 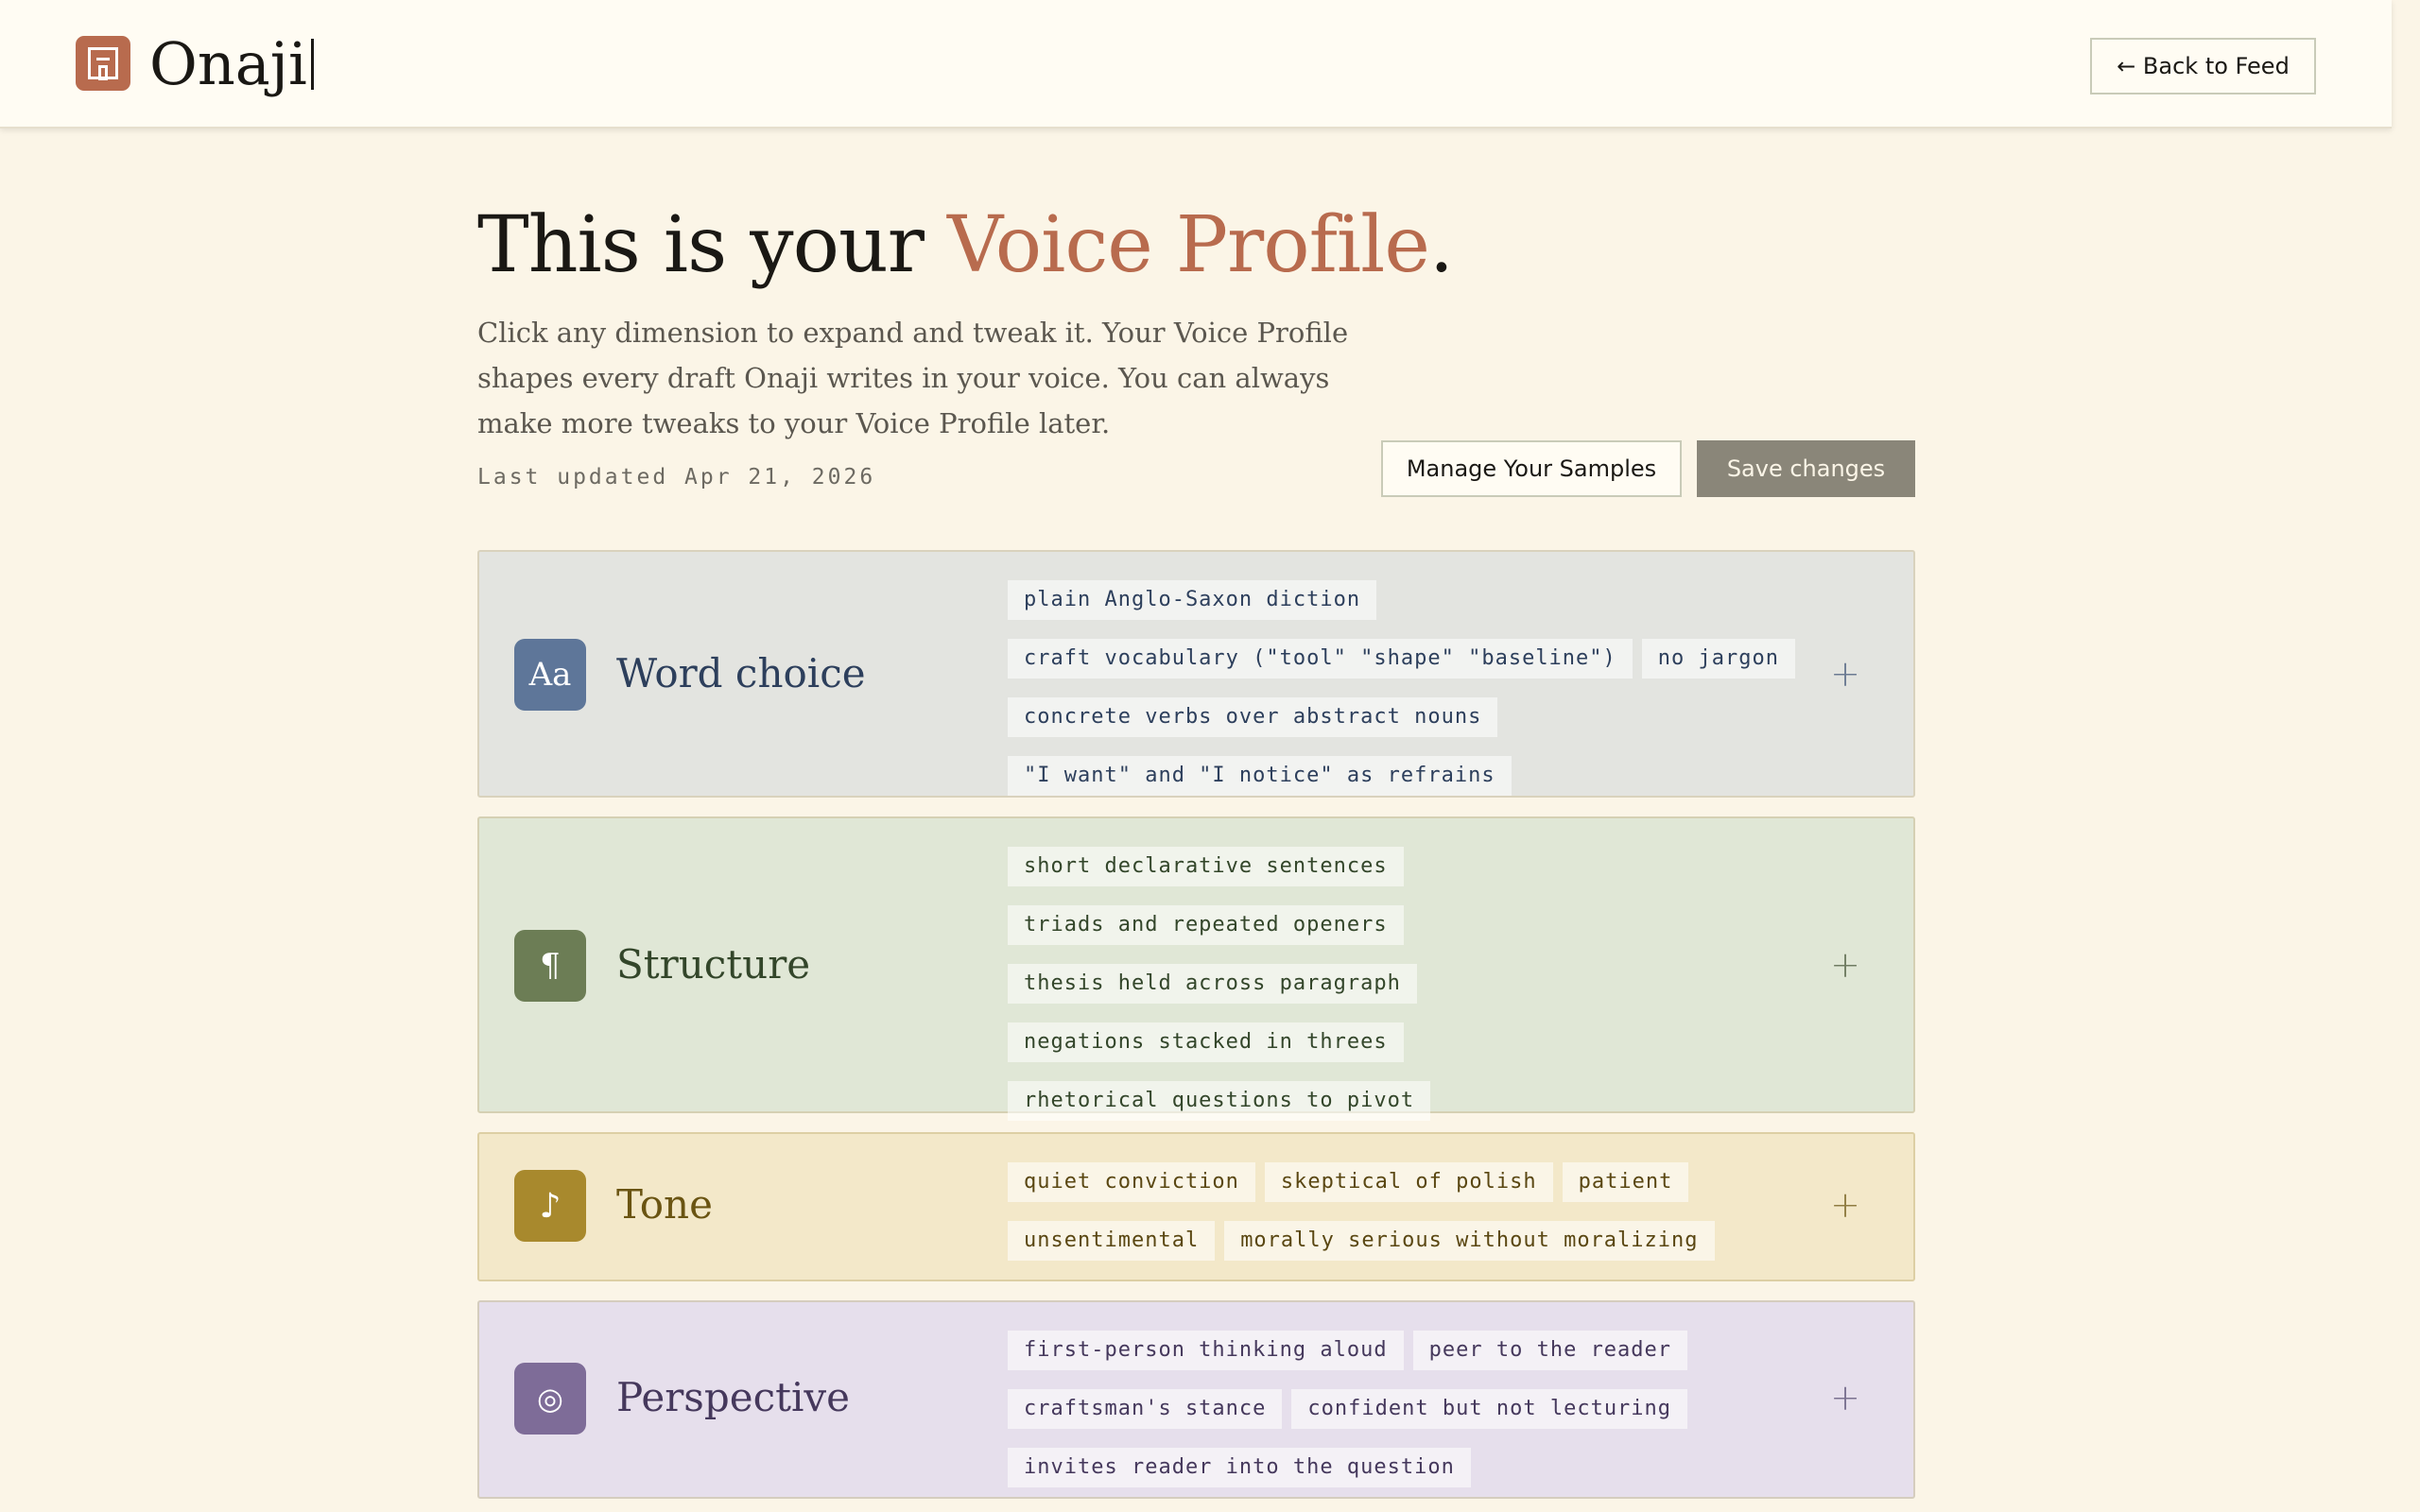 What do you see at coordinates (676, 477) in the screenshot?
I see `last-updated-text: Last updated Apr 21, 2026` at bounding box center [676, 477].